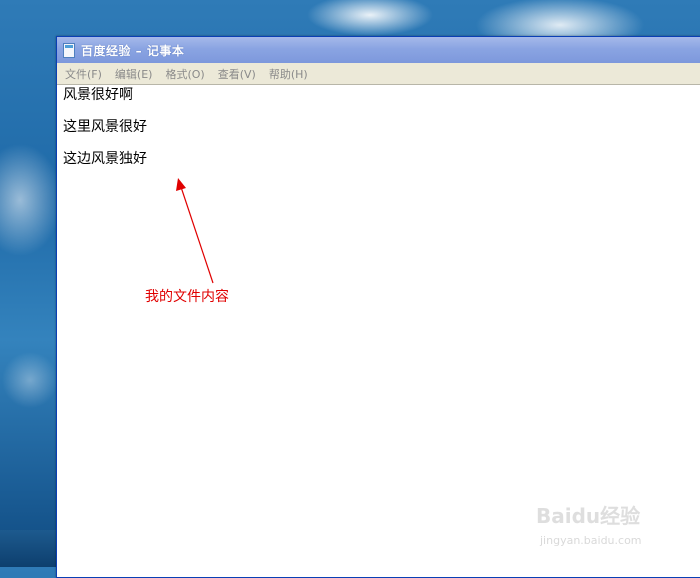 The height and width of the screenshot is (578, 700). What do you see at coordinates (187, 297) in the screenshot?
I see `annotation-label: 我的文件内容` at bounding box center [187, 297].